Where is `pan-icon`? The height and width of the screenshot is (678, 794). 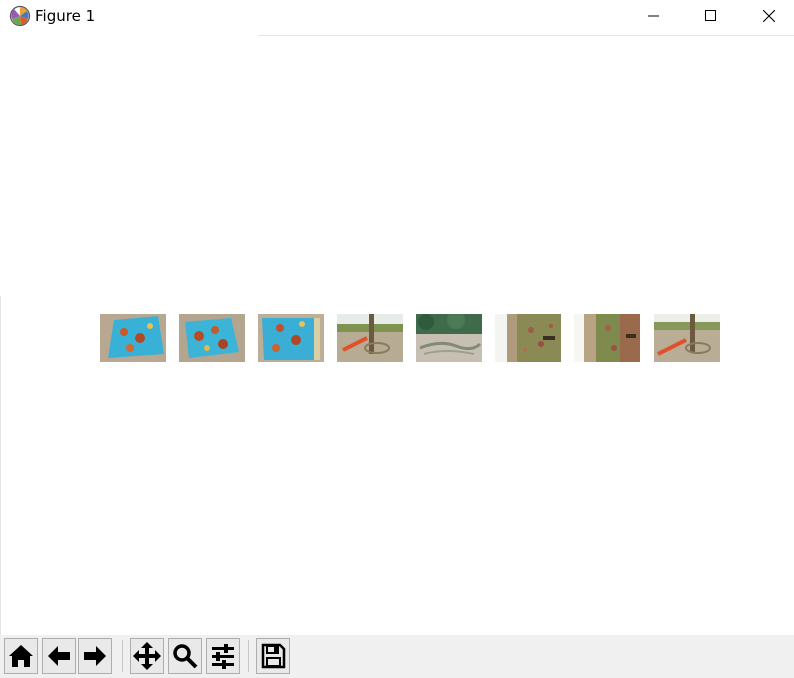 pan-icon is located at coordinates (147, 656).